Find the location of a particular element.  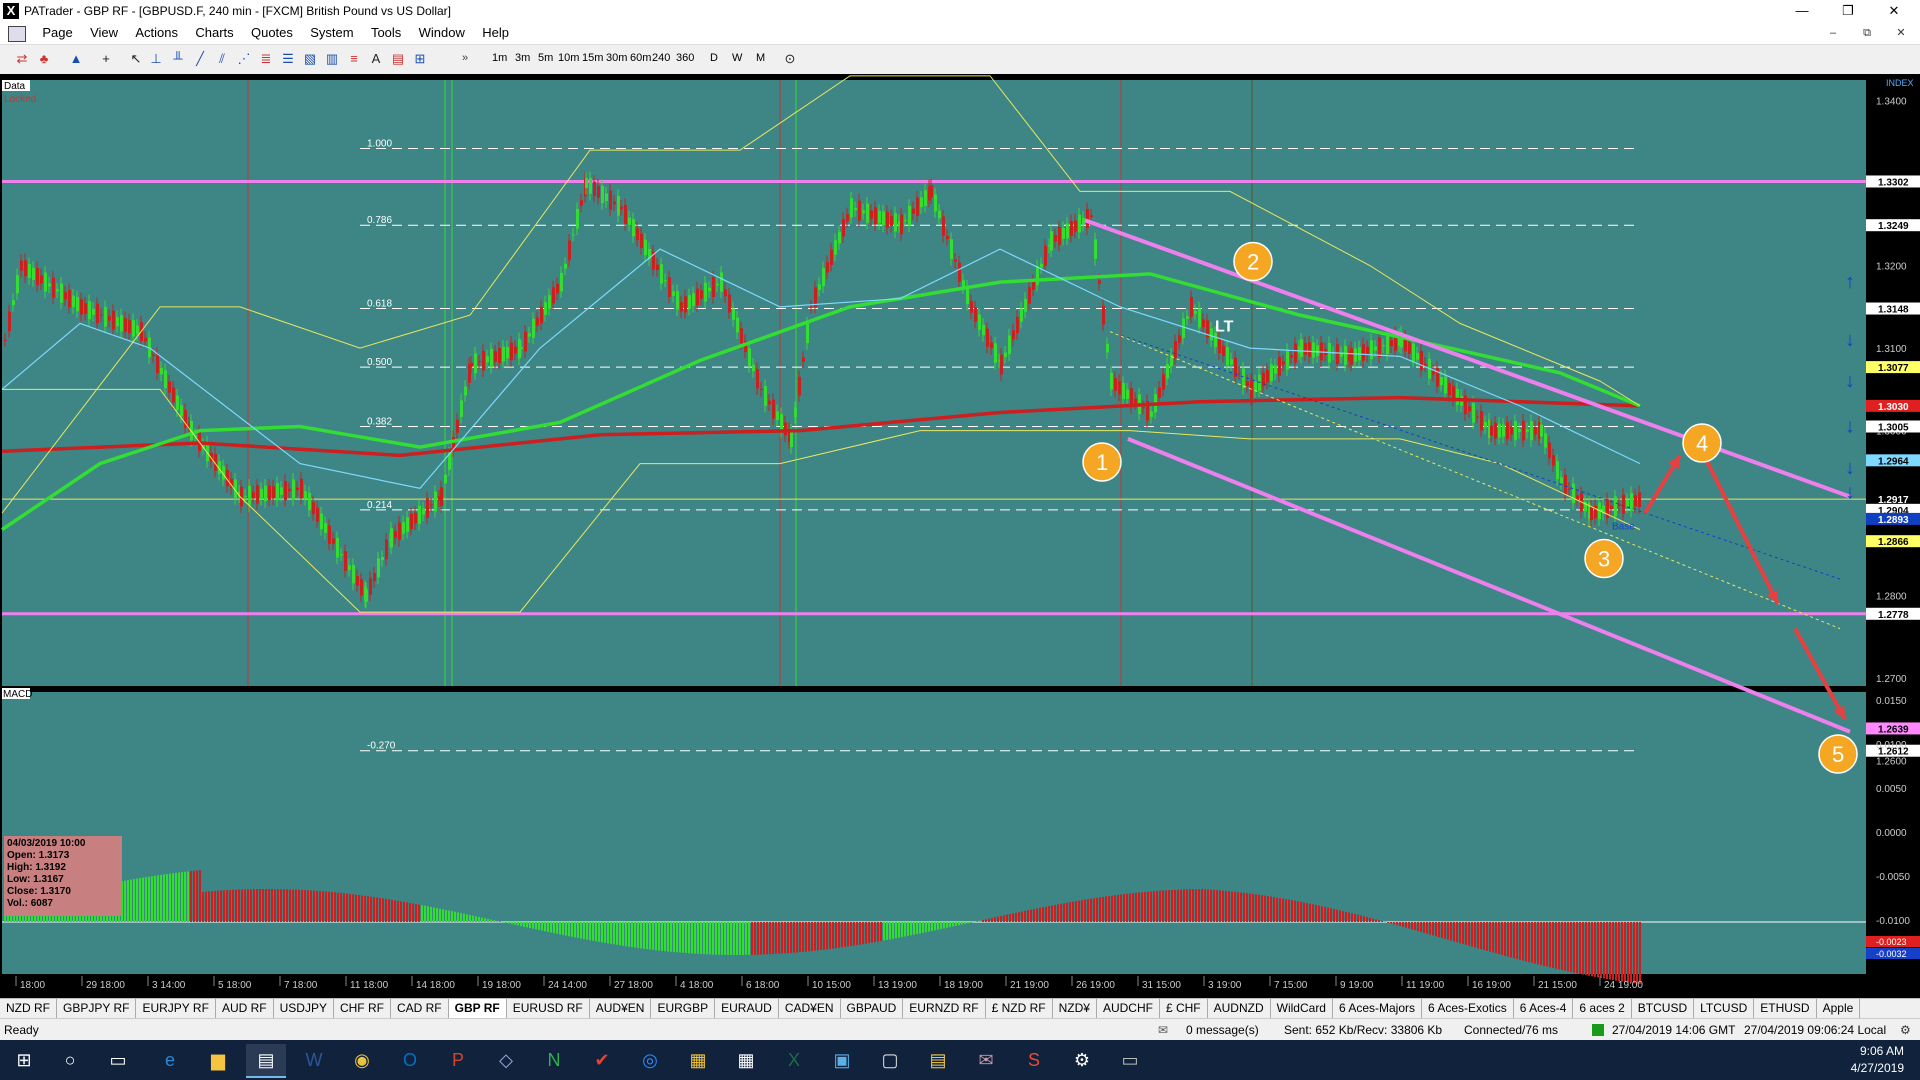

tf-240: 240 is located at coordinates (661, 58).